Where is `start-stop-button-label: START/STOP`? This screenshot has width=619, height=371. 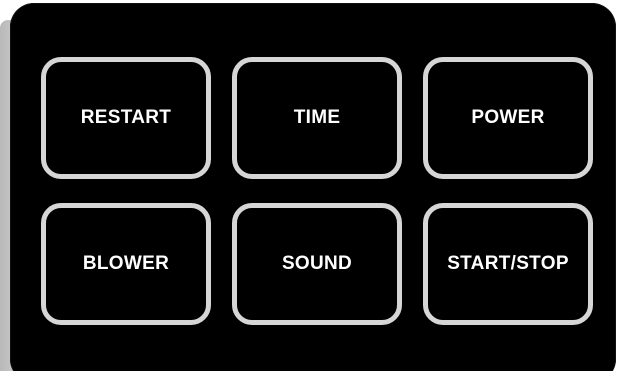 start-stop-button-label: START/STOP is located at coordinates (508, 263).